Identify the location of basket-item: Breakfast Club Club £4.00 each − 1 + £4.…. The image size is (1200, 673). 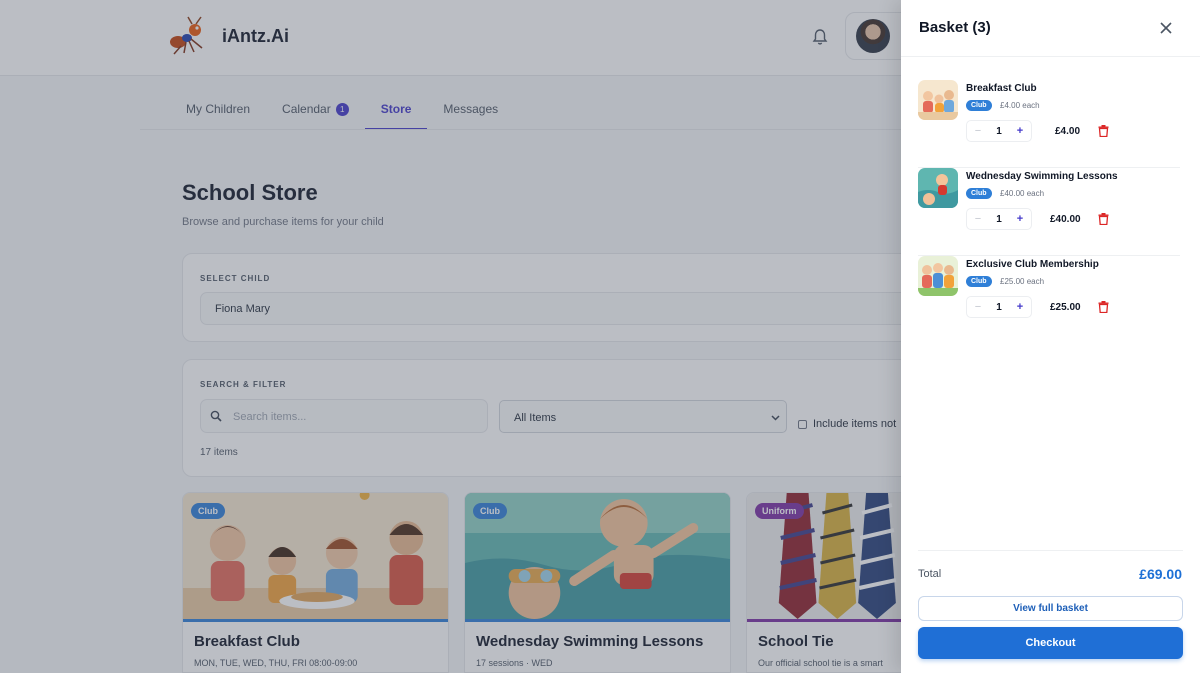
(1049, 124).